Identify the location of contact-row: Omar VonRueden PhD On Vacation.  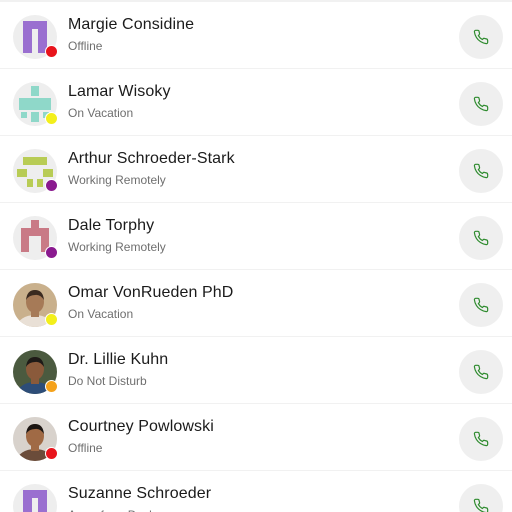
(256, 303).